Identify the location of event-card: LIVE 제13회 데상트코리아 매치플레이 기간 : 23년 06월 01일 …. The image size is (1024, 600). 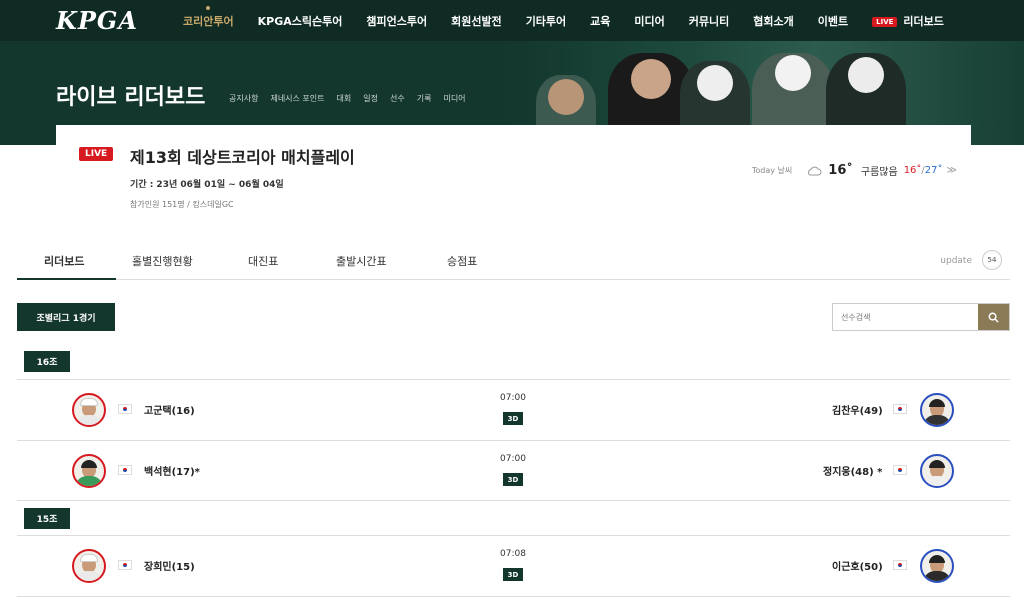
(513, 175).